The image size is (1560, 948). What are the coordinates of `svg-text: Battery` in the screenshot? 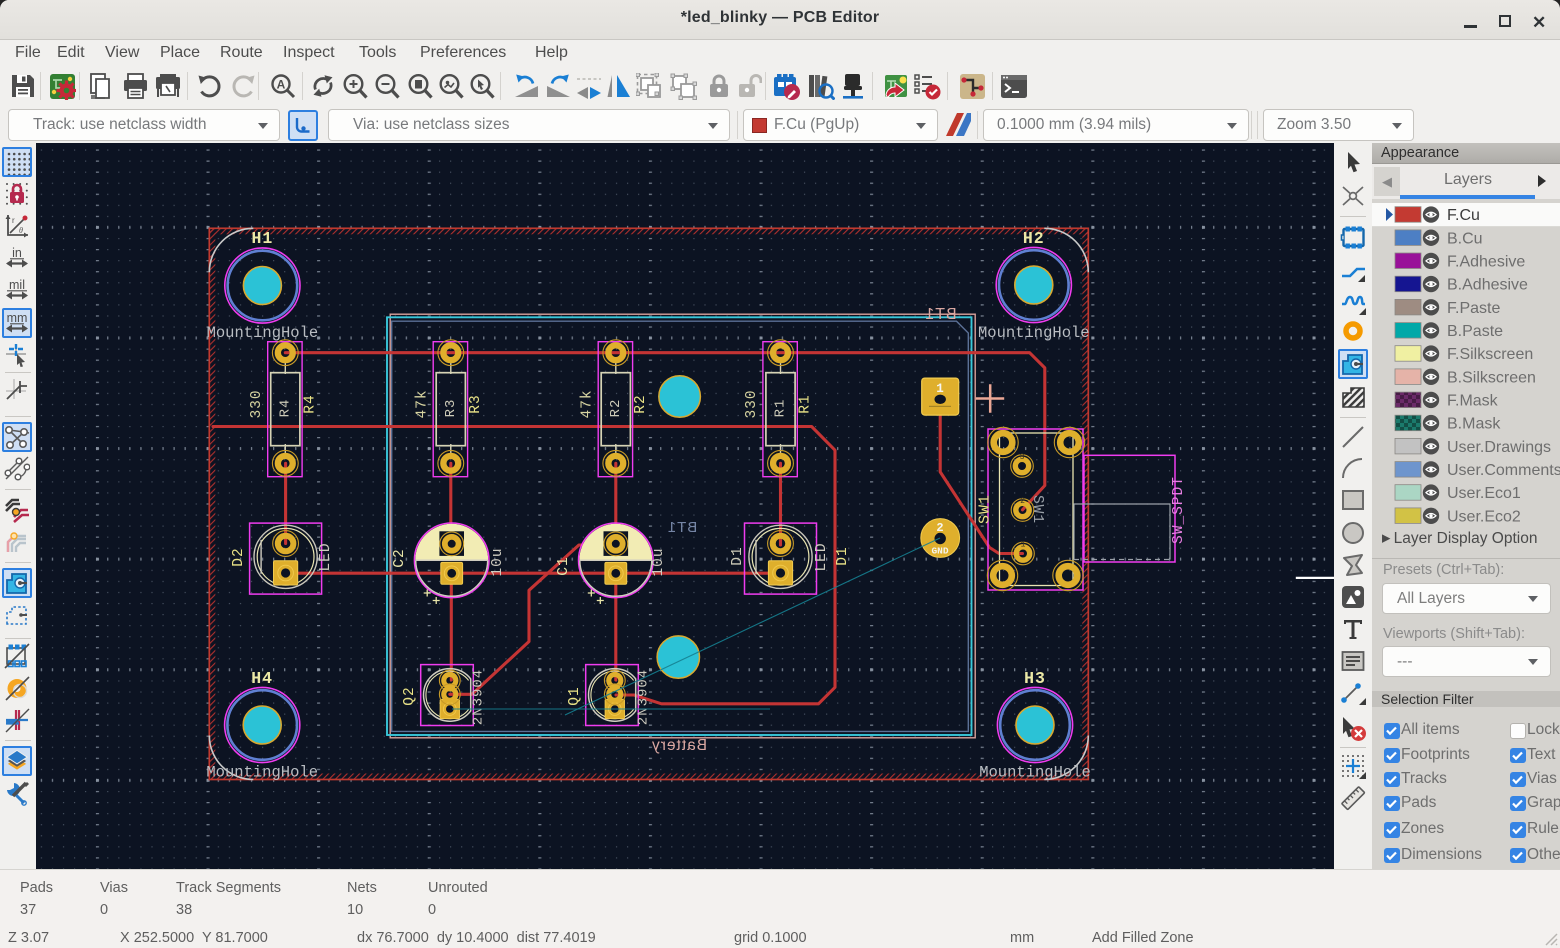 It's located at (679, 745).